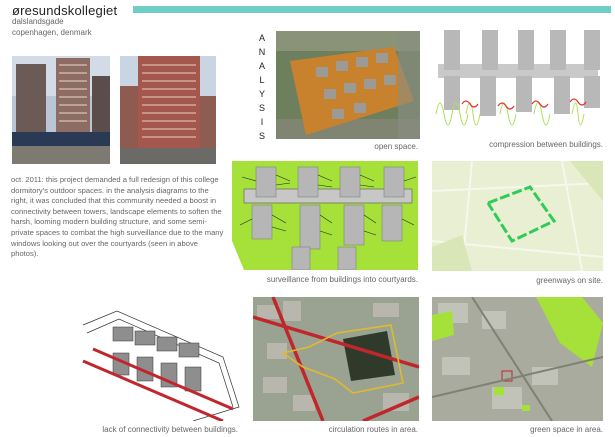  Describe the element at coordinates (61, 110) in the screenshot. I see `site-photo-left` at that location.